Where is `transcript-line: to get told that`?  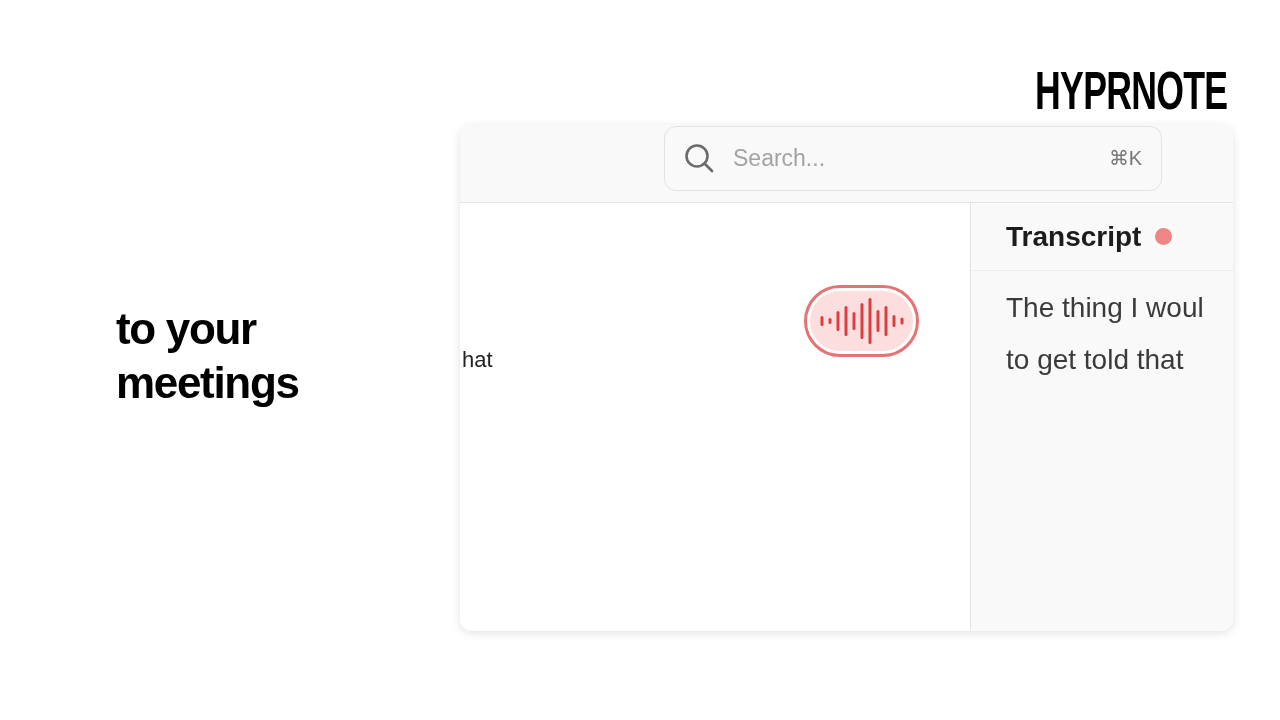 transcript-line: to get told that is located at coordinates (1095, 360).